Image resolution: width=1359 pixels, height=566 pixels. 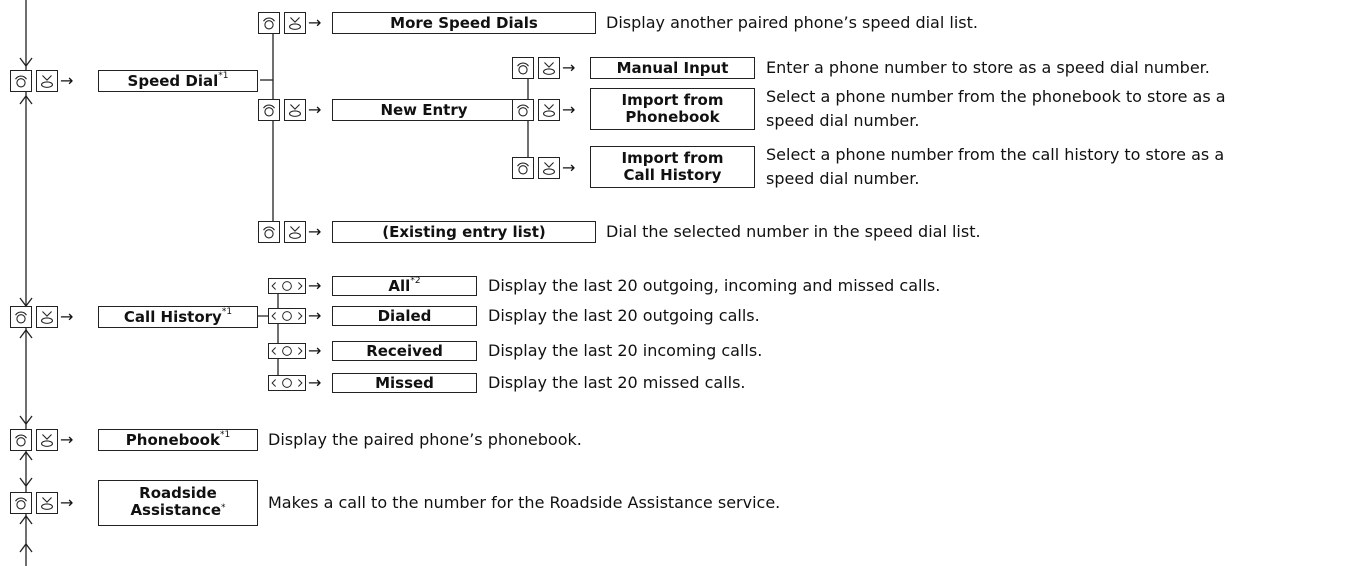 What do you see at coordinates (624, 315) in the screenshot?
I see `dialed-desc: Display the last 20 outgoing calls.` at bounding box center [624, 315].